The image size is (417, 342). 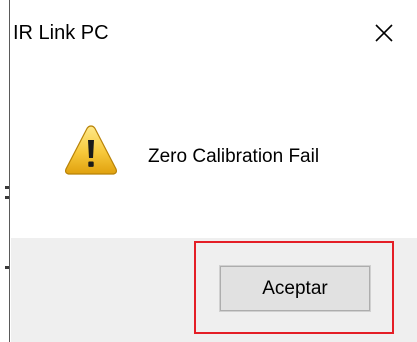 I want to click on close-icon, so click(x=384, y=33).